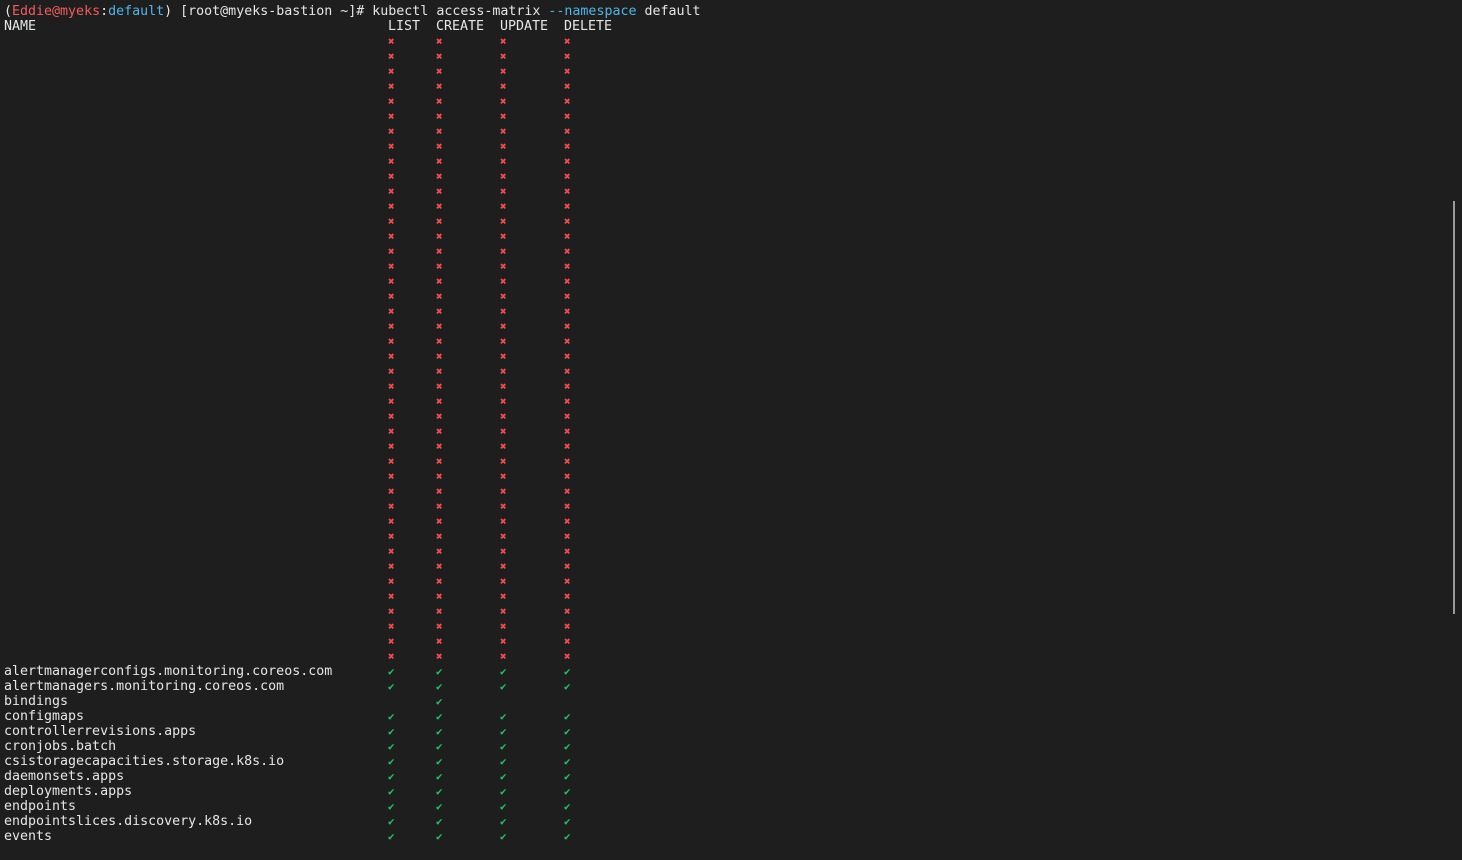 The image size is (1462, 860). I want to click on prompt-user-host: Eddie@myeks, so click(56, 11).